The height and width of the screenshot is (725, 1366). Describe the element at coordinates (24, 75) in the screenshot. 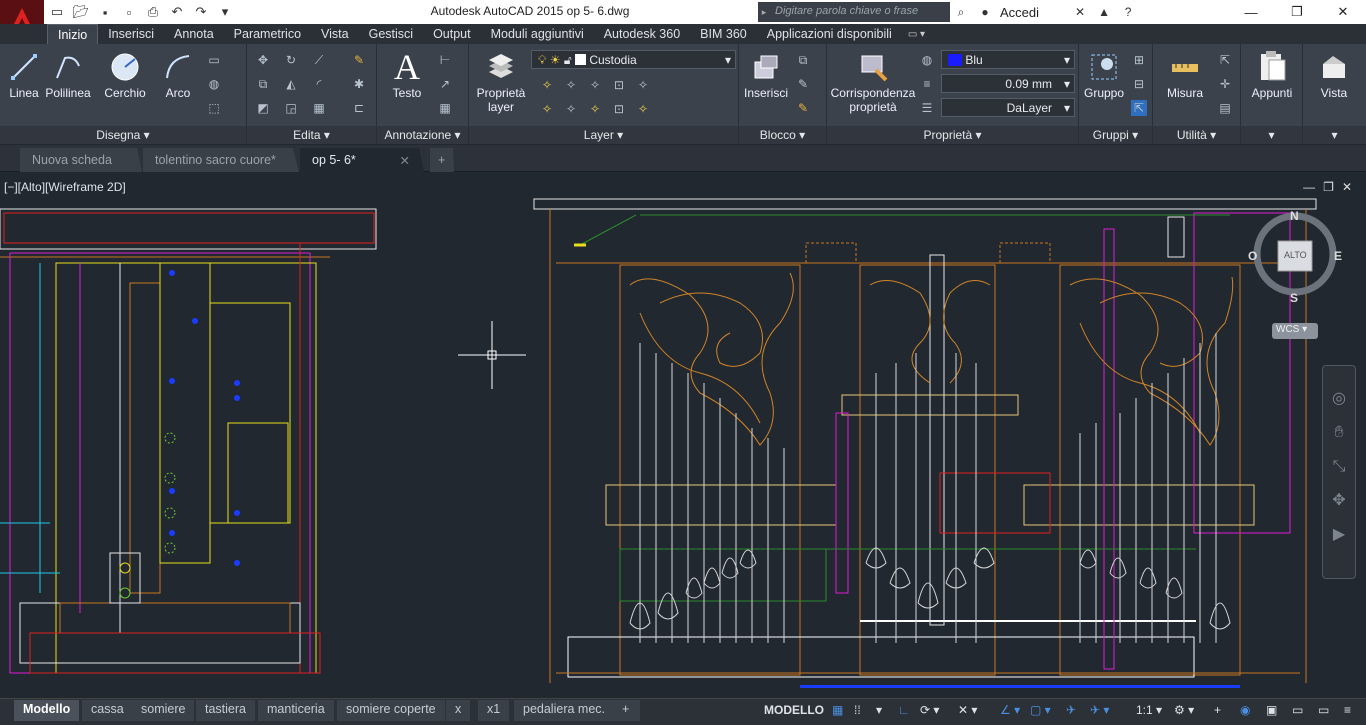

I see `line-tool: Linea` at that location.